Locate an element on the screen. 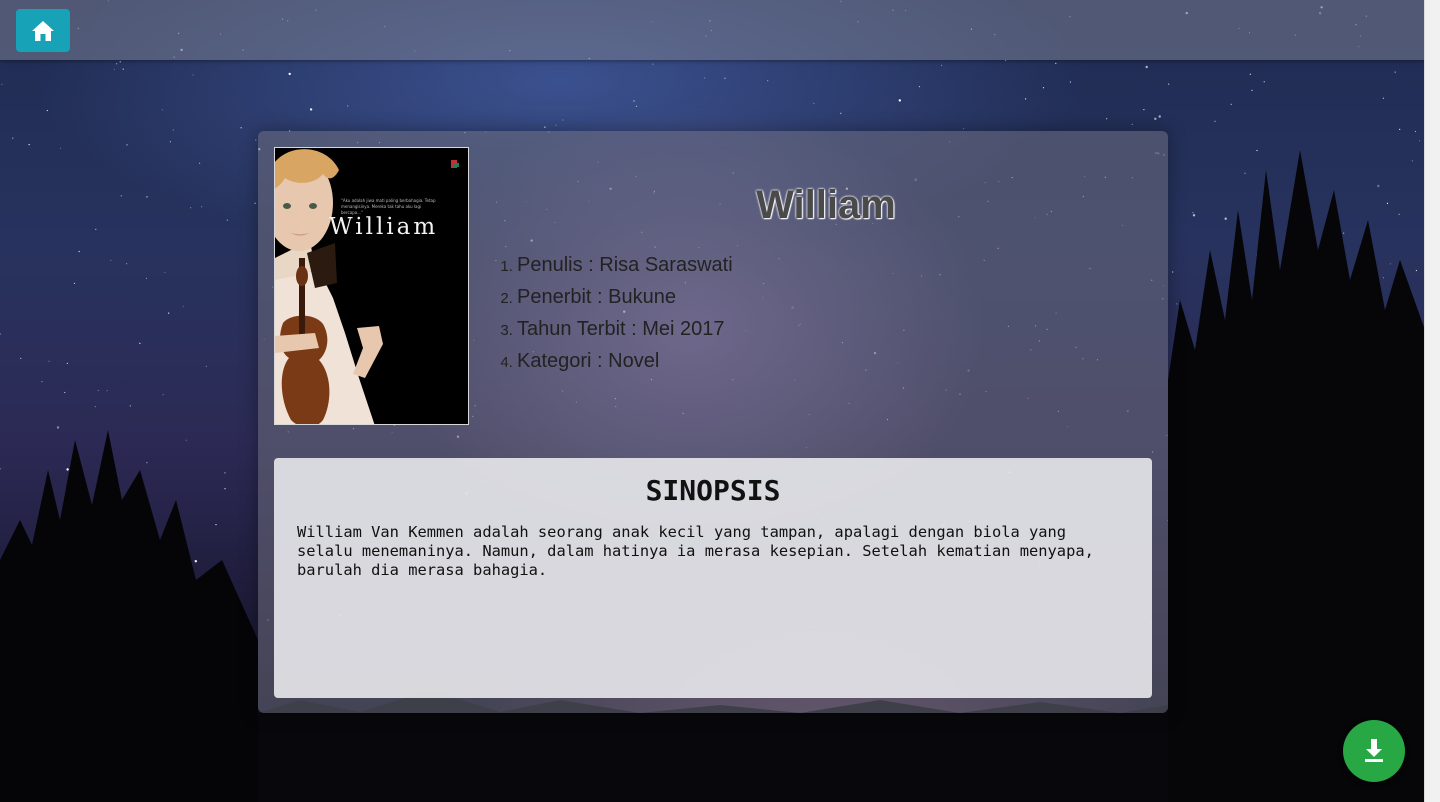 This screenshot has height=802, width=1440. home-button is located at coordinates (43, 30).